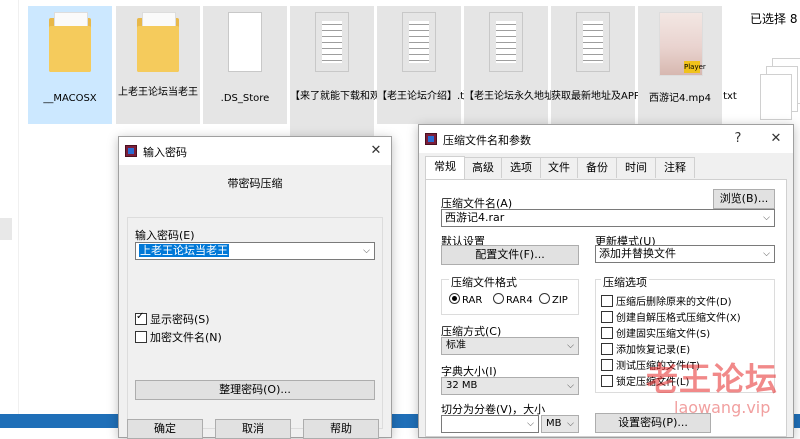 The height and width of the screenshot is (439, 800). I want to click on radio-selected-icon, so click(454, 298).